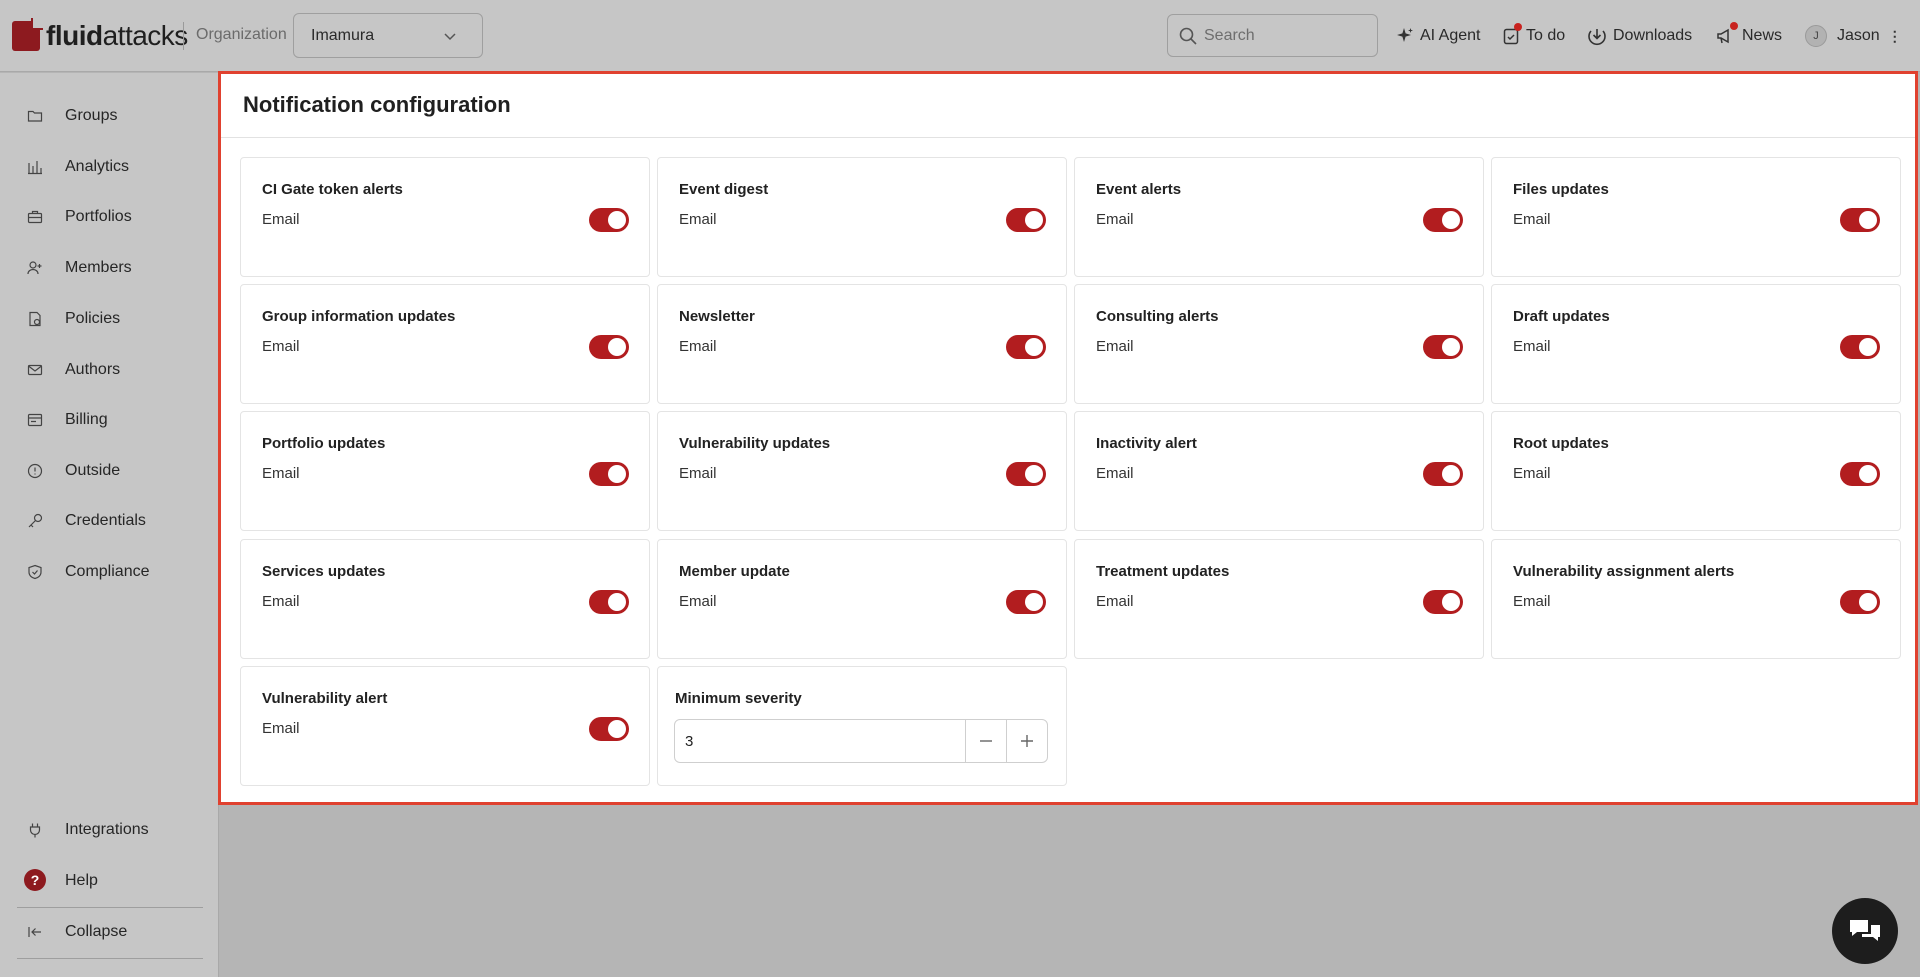 The width and height of the screenshot is (1920, 977). What do you see at coordinates (35, 319) in the screenshot?
I see `policy-icon` at bounding box center [35, 319].